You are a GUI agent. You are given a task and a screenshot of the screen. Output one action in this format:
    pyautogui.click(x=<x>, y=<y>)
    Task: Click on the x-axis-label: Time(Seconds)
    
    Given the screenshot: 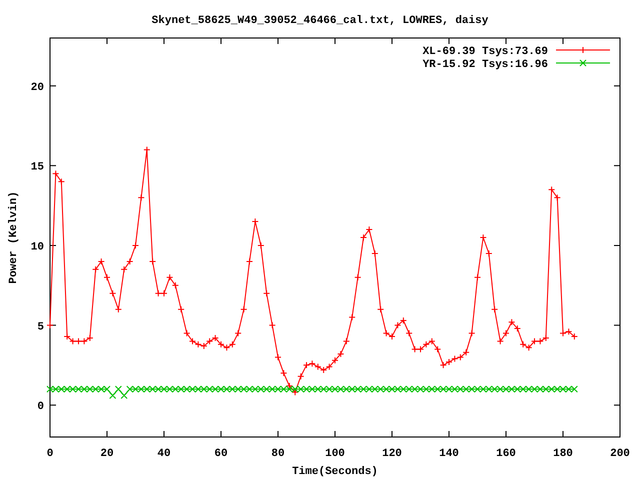 What is the action you would take?
    pyautogui.click(x=335, y=472)
    